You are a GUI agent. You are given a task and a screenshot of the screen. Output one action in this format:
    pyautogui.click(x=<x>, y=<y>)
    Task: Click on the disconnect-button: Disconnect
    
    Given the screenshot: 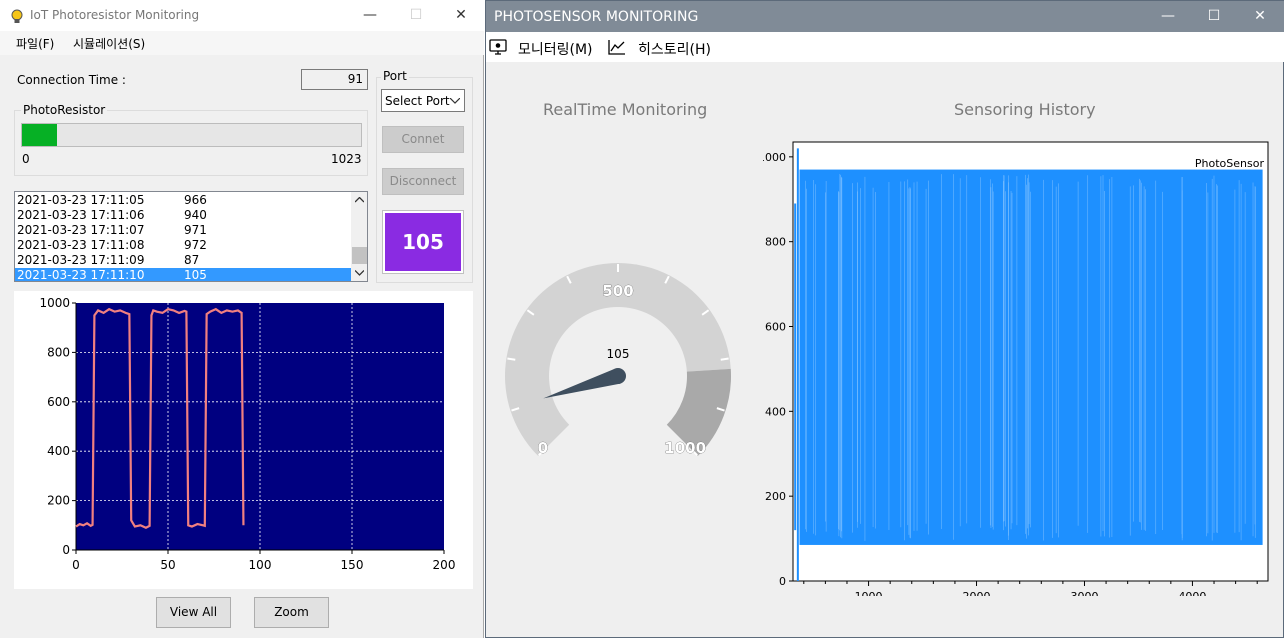 What is the action you would take?
    pyautogui.click(x=423, y=181)
    